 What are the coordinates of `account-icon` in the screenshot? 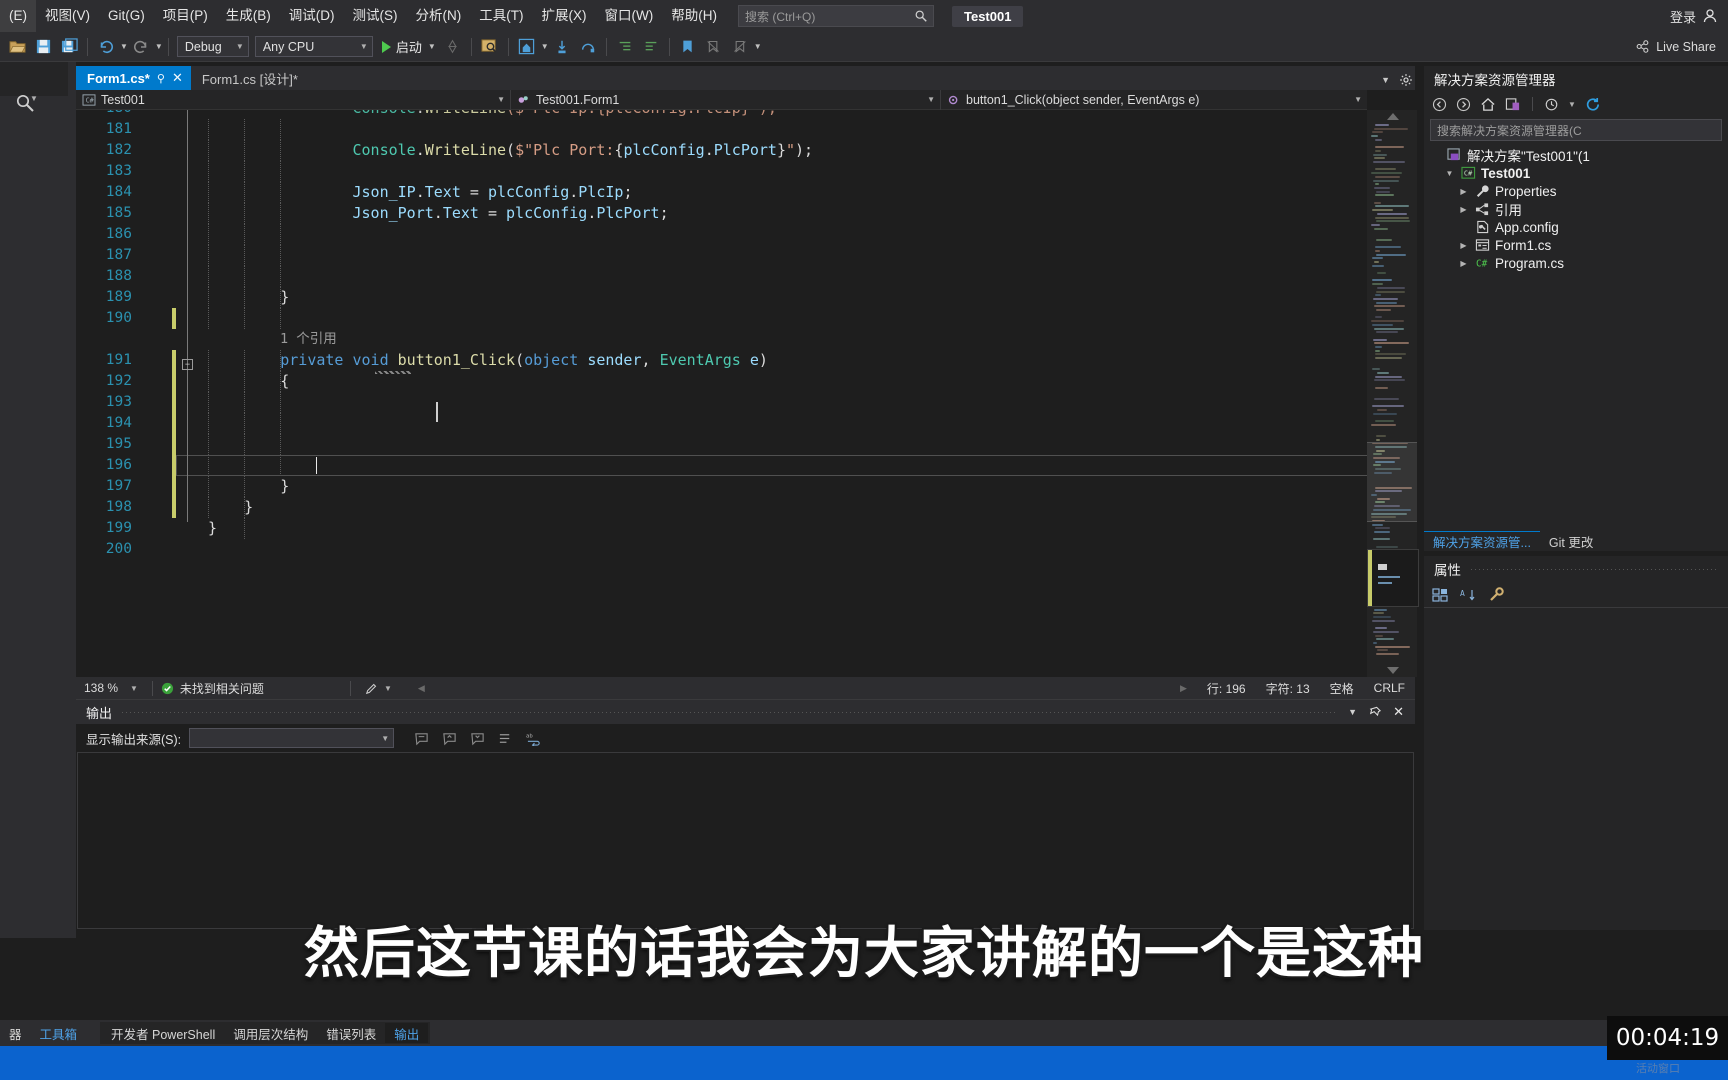 It's located at (1710, 16).